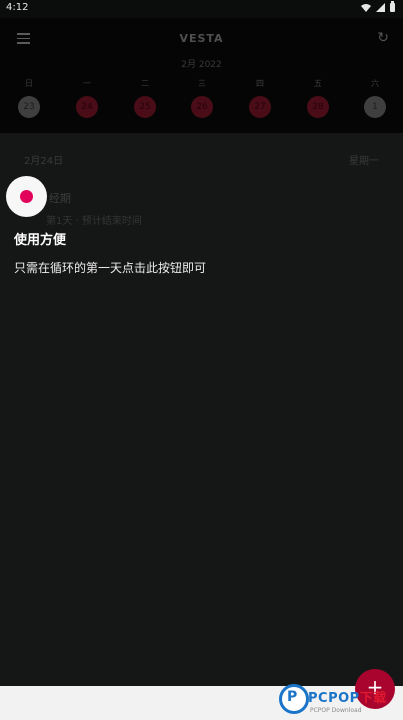 The width and height of the screenshot is (403, 720). What do you see at coordinates (347, 698) in the screenshot?
I see `watermark-text: PCPOP下载` at bounding box center [347, 698].